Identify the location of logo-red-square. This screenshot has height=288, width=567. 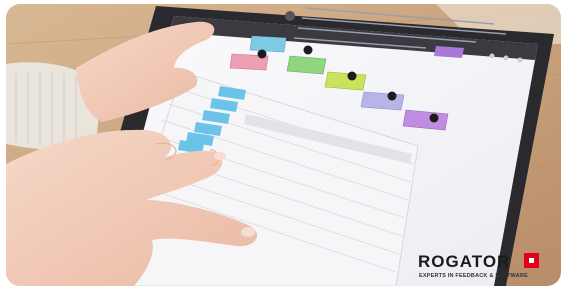
(531, 260).